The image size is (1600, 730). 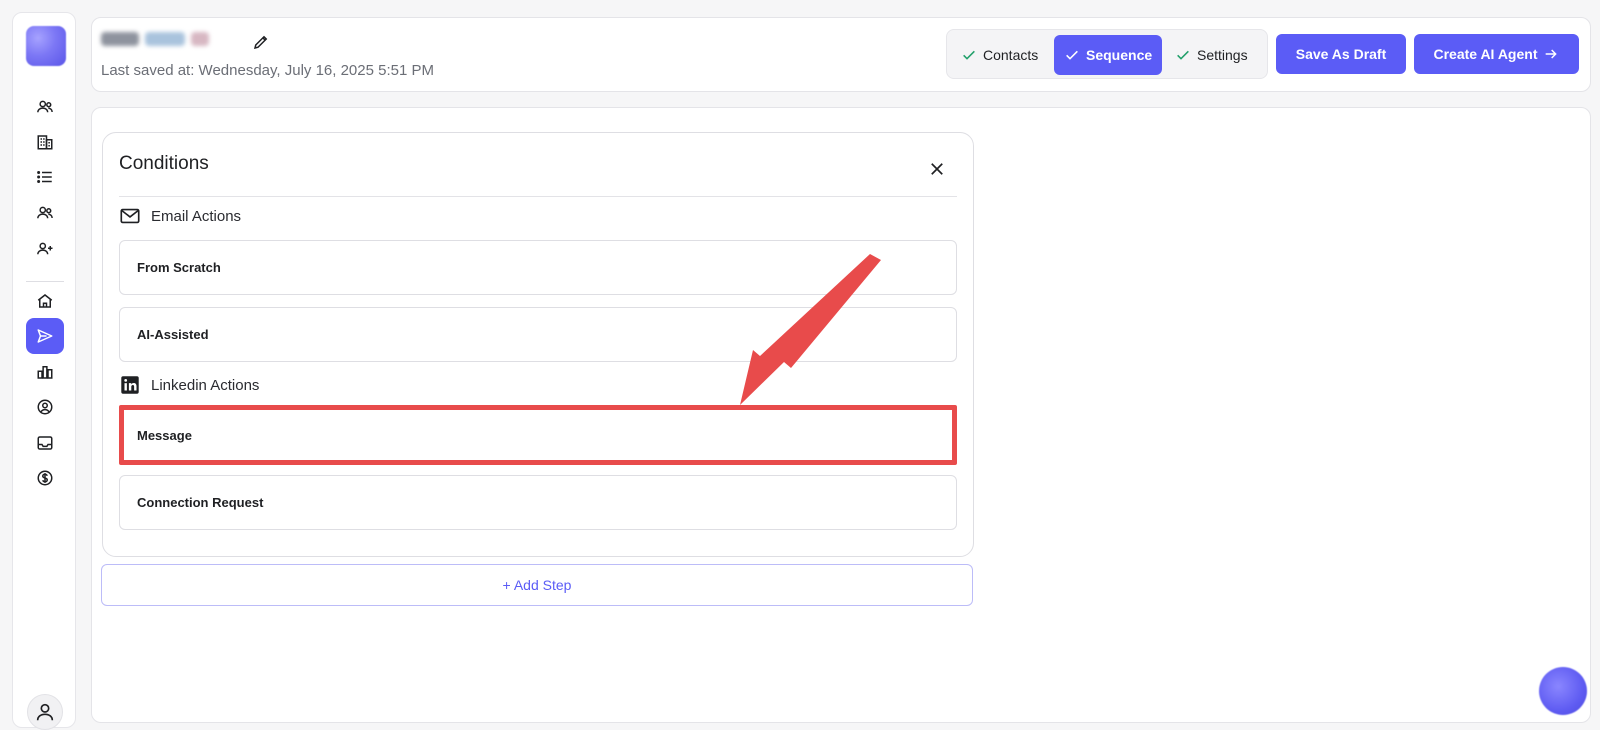 What do you see at coordinates (164, 435) in the screenshot?
I see `action-label: Message` at bounding box center [164, 435].